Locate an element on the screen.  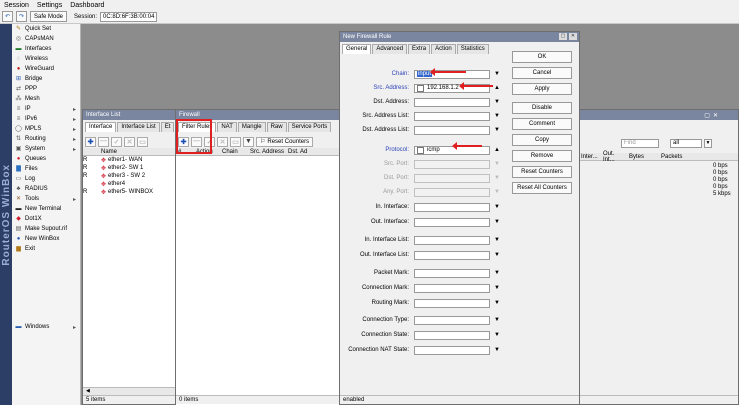
sidebar-item-files: ▇ Files is located at coordinates (46, 169).